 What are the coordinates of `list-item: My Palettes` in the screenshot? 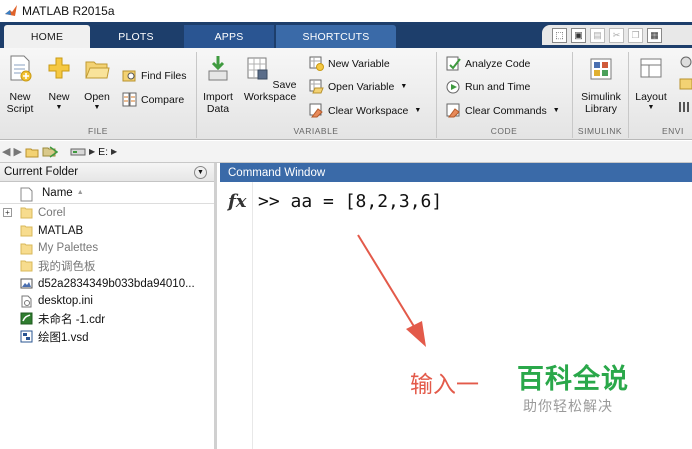 It's located at (107, 248).